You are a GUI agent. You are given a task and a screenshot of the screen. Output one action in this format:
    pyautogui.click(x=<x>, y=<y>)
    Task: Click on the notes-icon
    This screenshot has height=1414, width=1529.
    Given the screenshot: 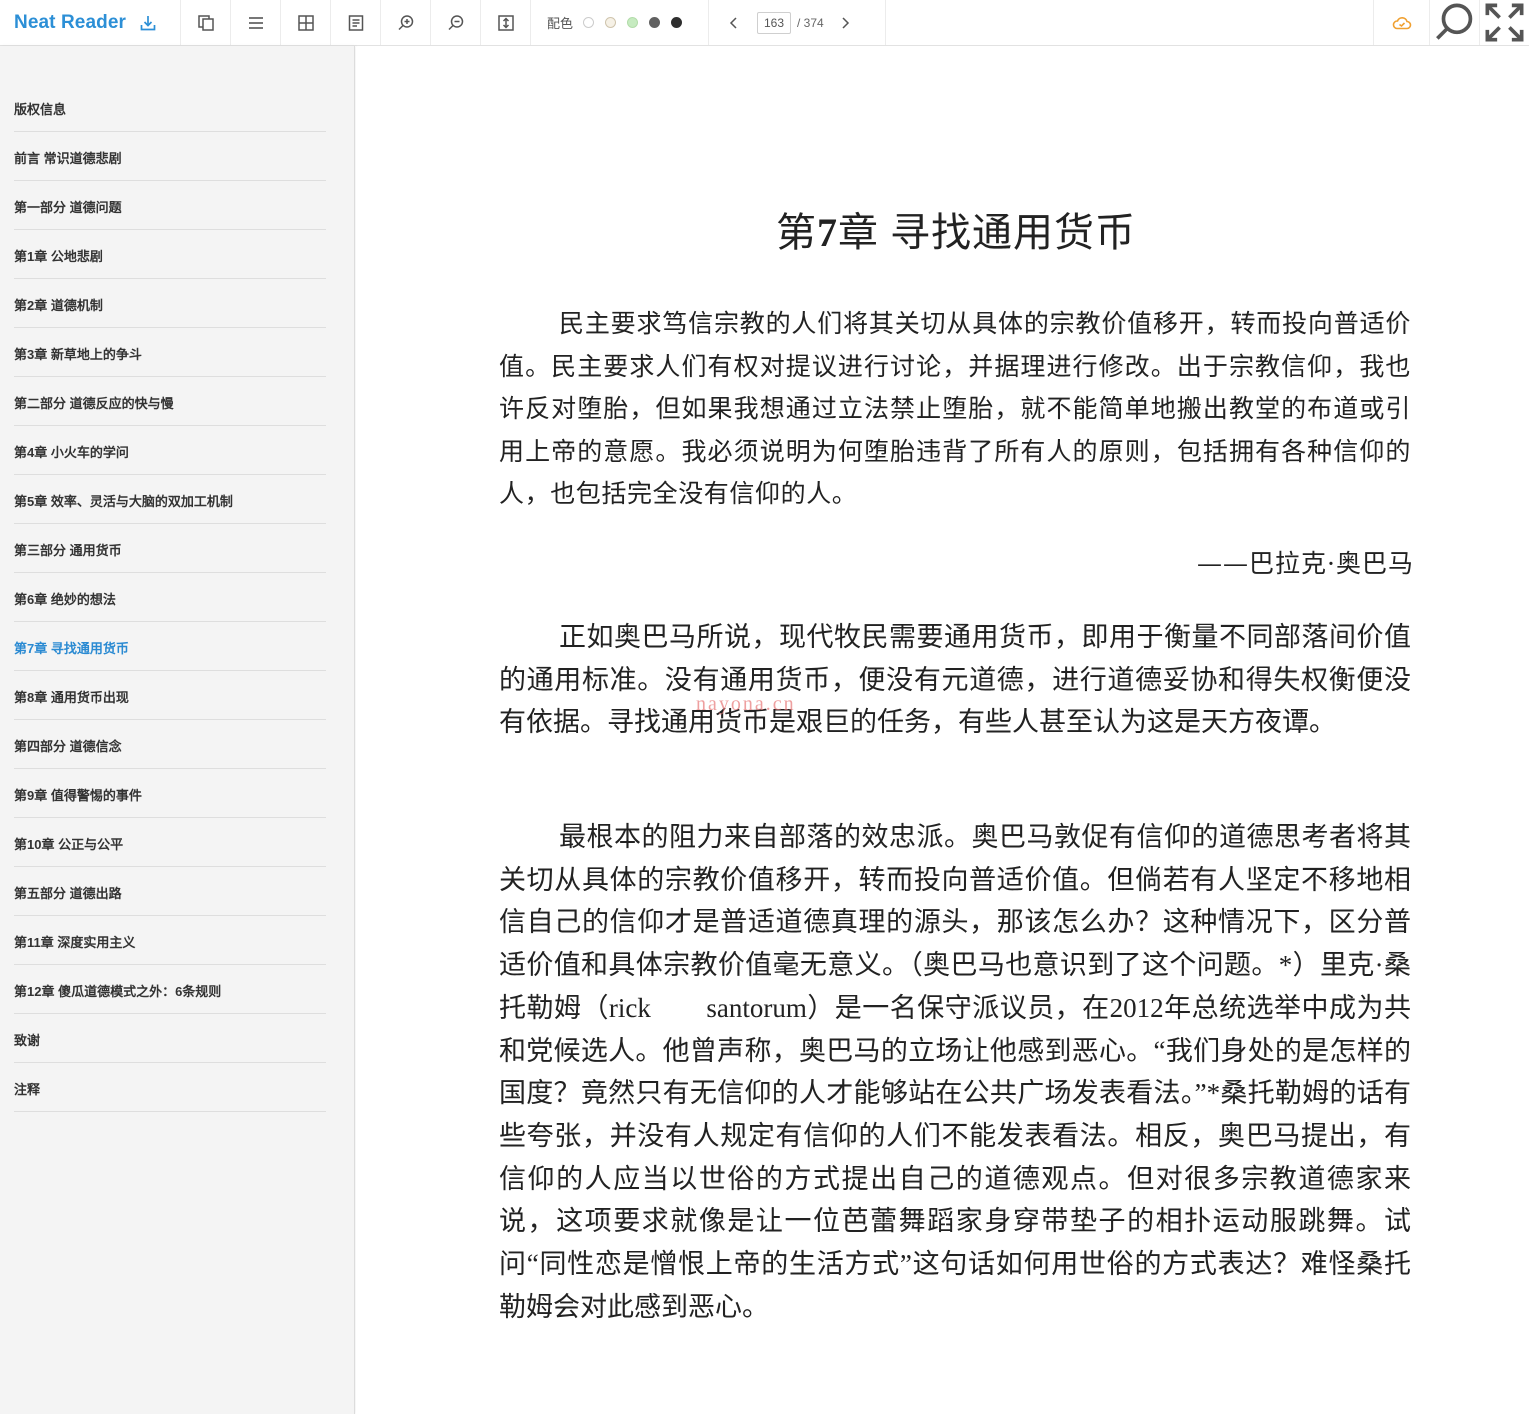 What is the action you would take?
    pyautogui.click(x=355, y=22)
    